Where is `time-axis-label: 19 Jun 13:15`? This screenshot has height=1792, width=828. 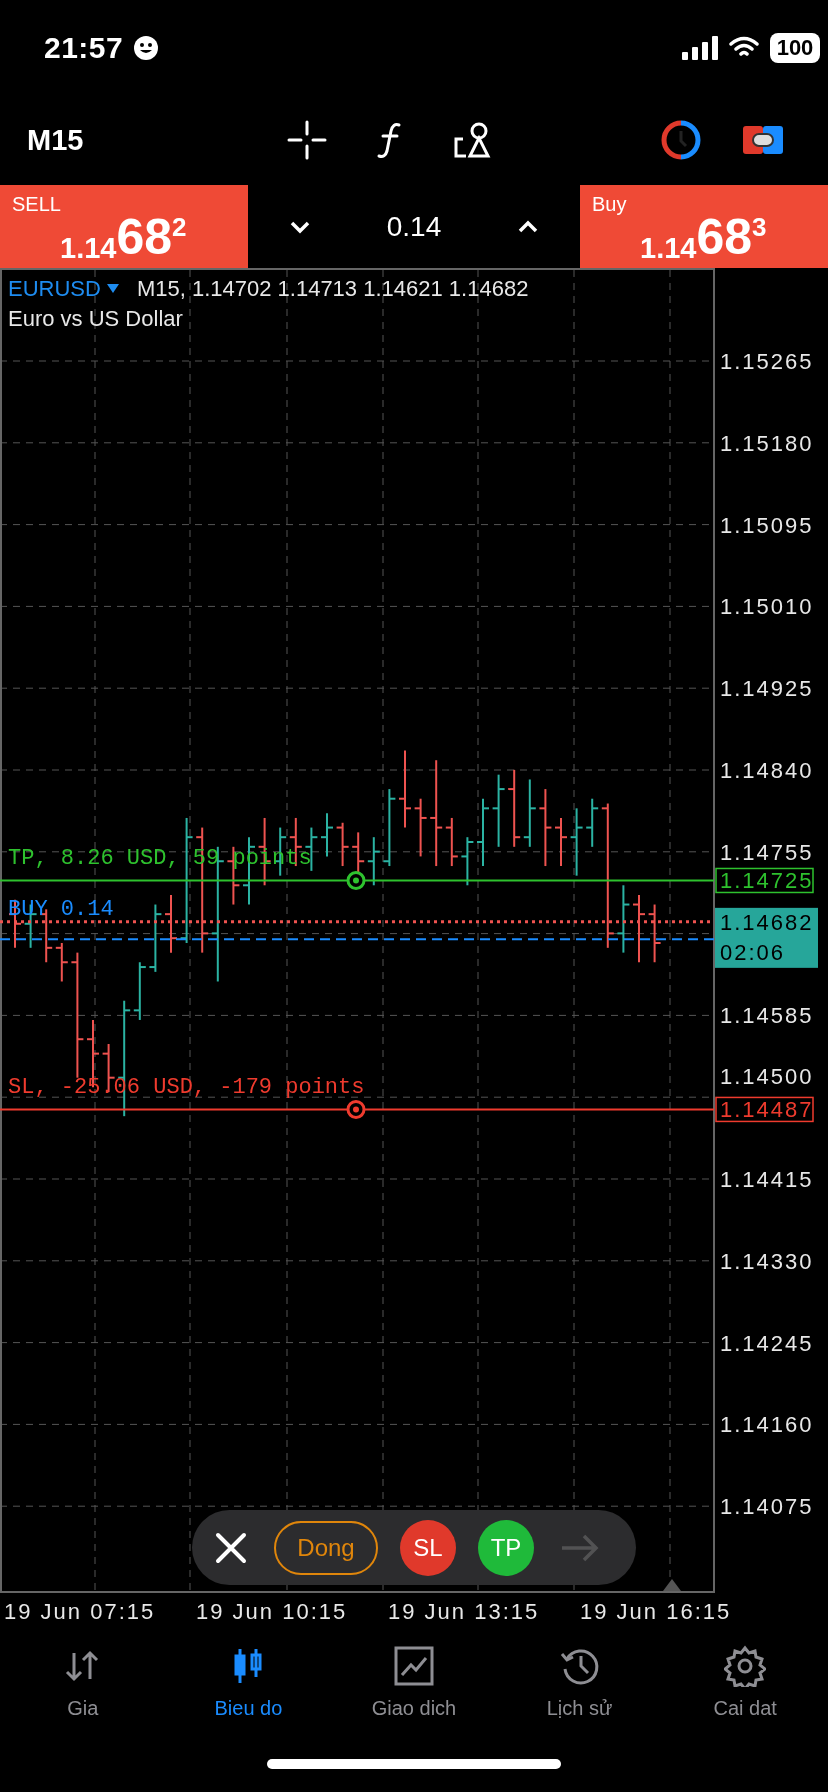
time-axis-label: 19 Jun 13:15 is located at coordinates (464, 1611).